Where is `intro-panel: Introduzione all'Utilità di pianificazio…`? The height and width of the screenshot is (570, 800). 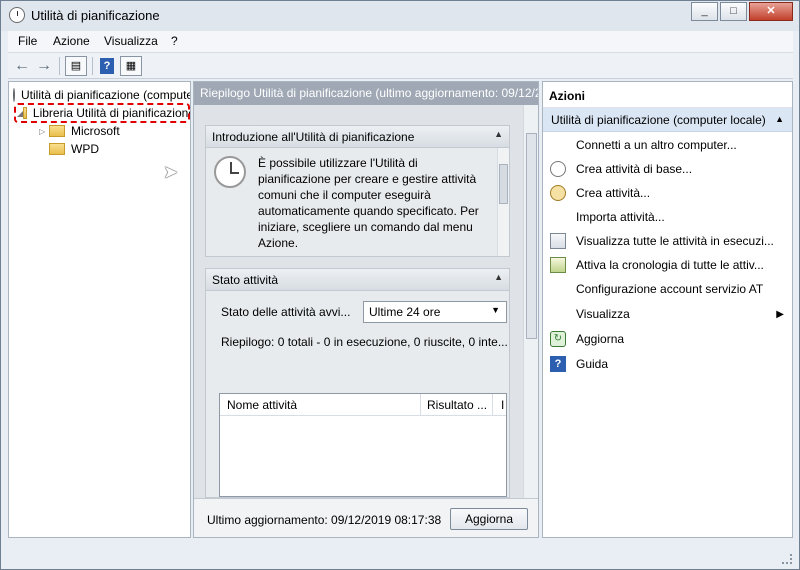 intro-panel: Introduzione all'Utilità di pianificazio… is located at coordinates (357, 191).